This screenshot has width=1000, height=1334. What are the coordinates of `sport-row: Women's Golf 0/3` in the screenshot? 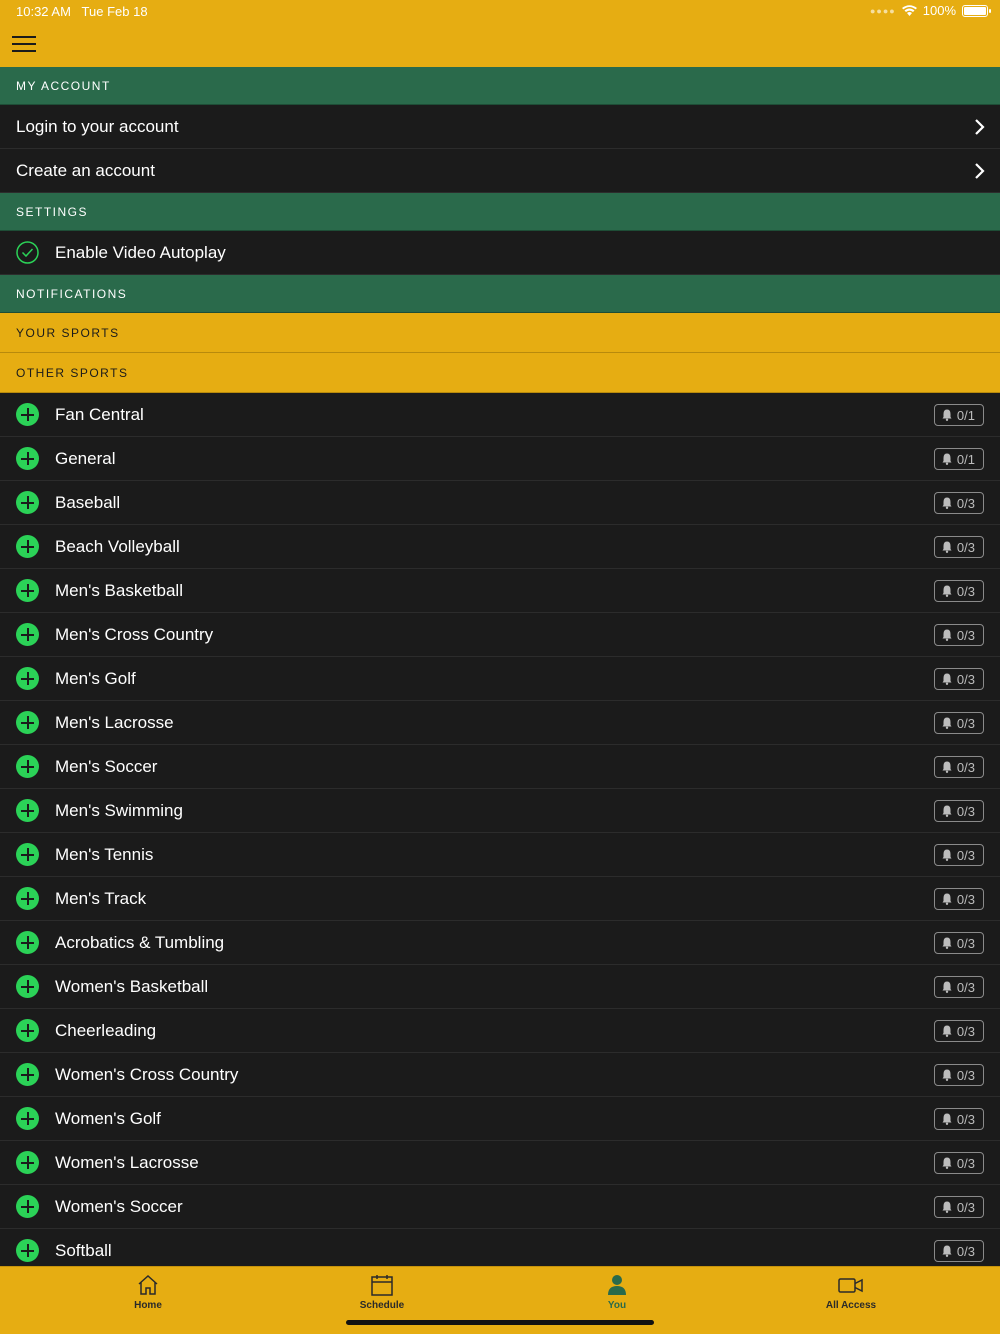 It's located at (500, 1119).